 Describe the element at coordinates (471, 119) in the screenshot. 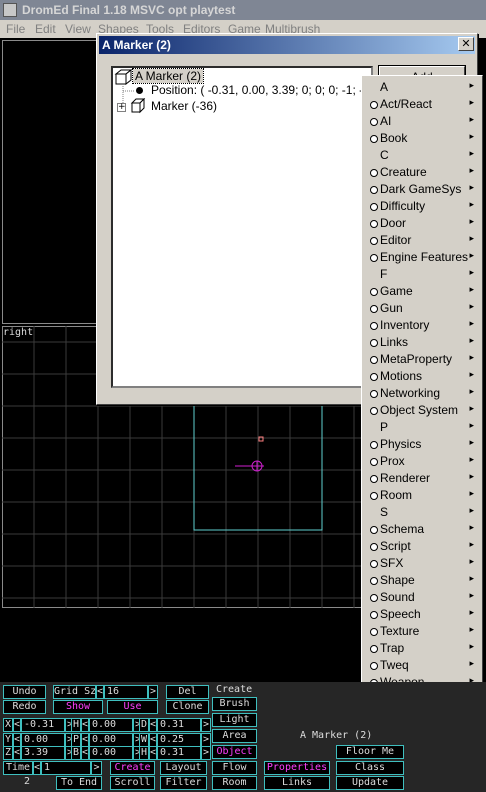

I see `submenu-arrow-icon: ▸` at that location.